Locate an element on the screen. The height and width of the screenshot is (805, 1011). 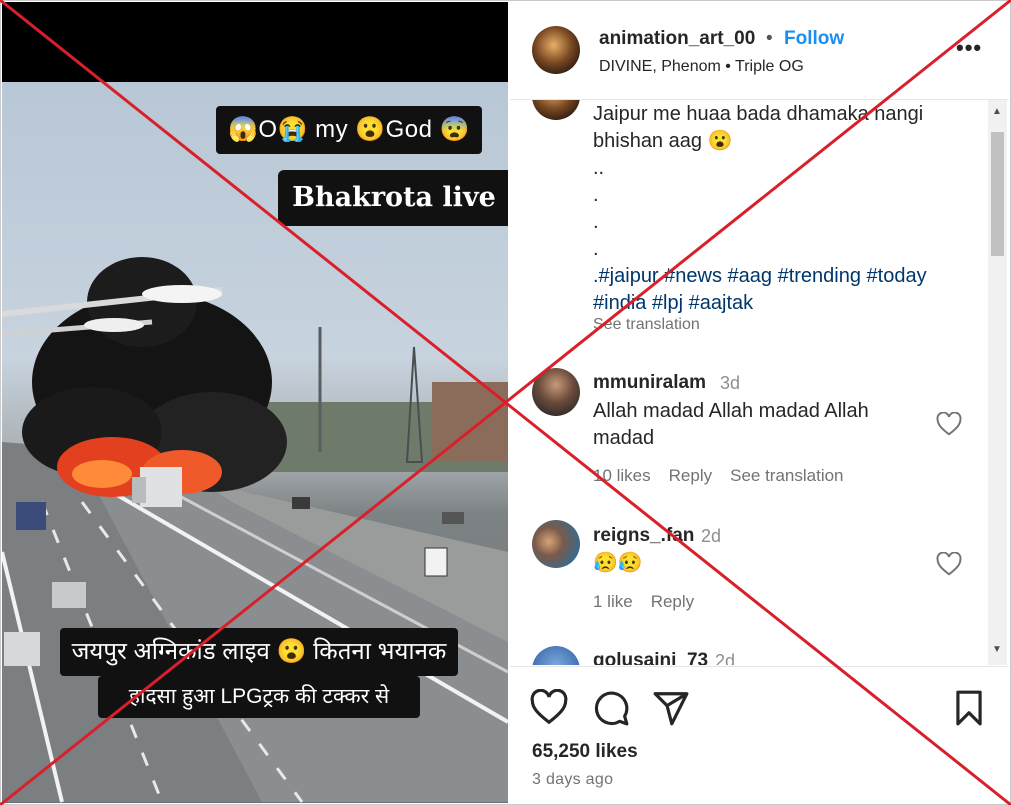
audio-track-link: DIVINE, Phenom • Triple OG is located at coordinates (701, 67).